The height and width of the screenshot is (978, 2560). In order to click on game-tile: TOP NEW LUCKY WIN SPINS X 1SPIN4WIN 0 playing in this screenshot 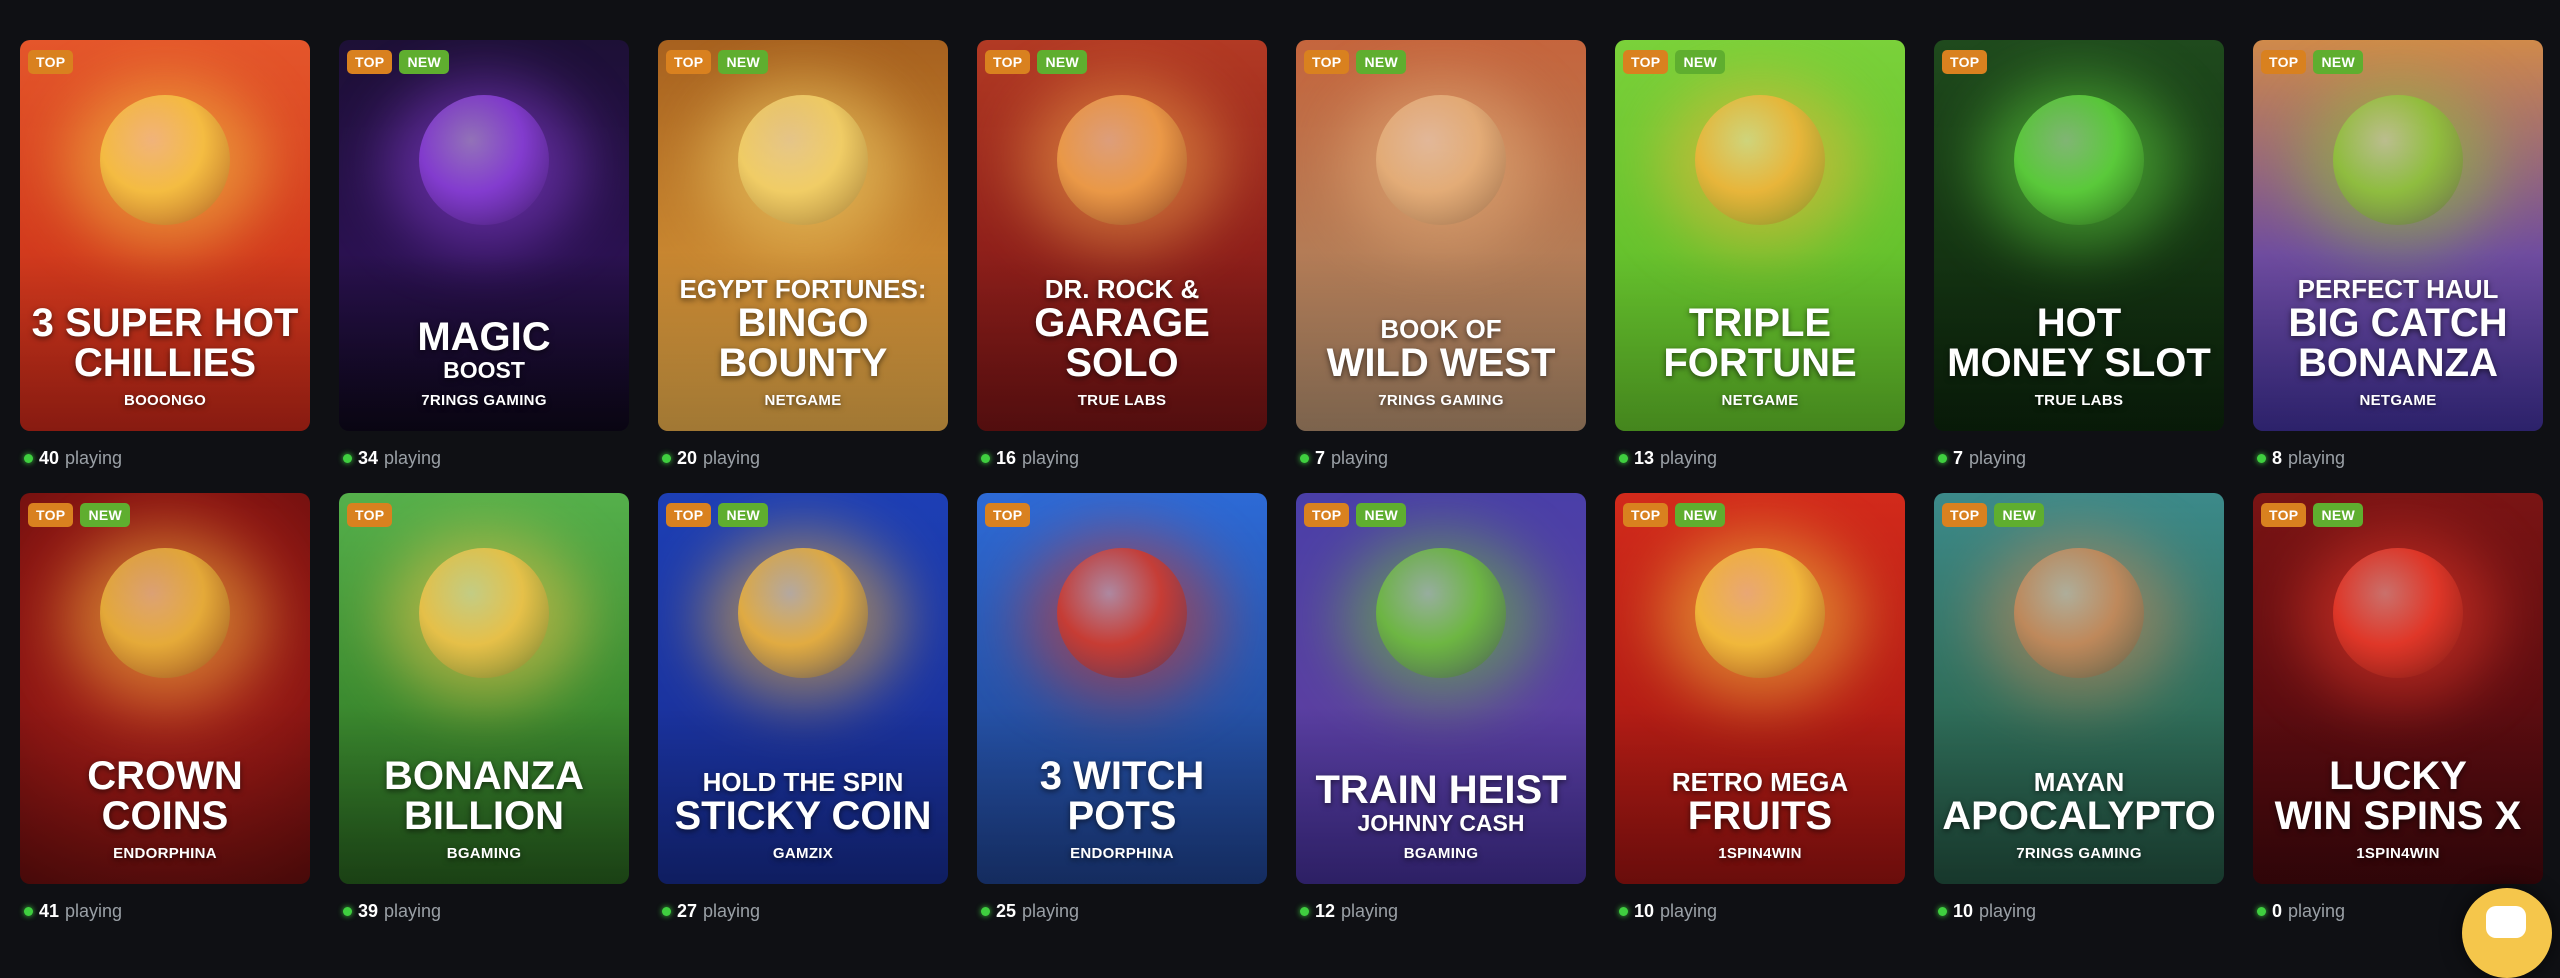, I will do `click(2398, 719)`.